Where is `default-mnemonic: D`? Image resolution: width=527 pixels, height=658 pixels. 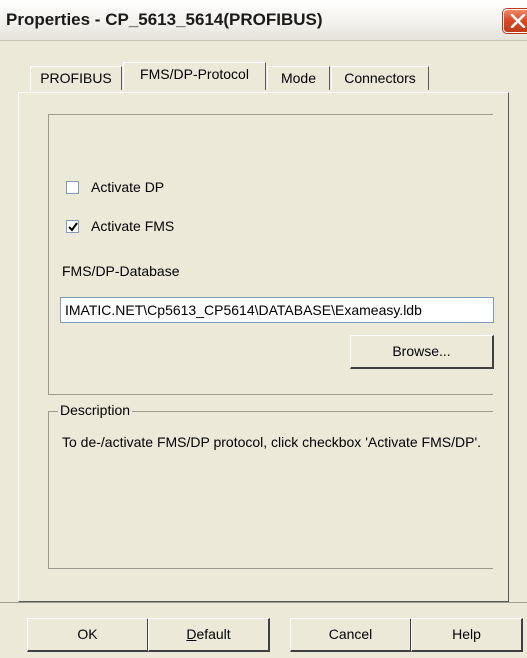
default-mnemonic: D is located at coordinates (191, 634).